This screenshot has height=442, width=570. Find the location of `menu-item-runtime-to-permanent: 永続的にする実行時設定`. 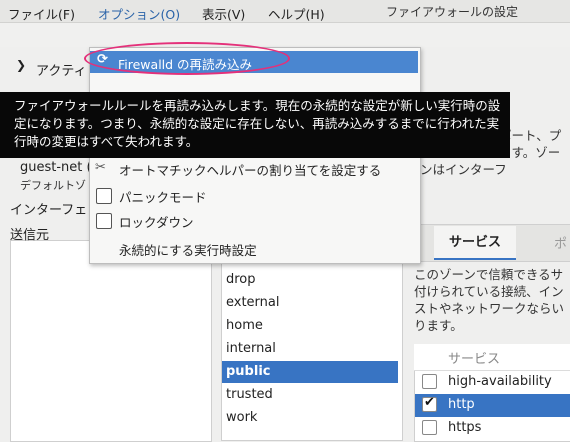

menu-item-runtime-to-permanent: 永続的にする実行時設定 is located at coordinates (188, 249).